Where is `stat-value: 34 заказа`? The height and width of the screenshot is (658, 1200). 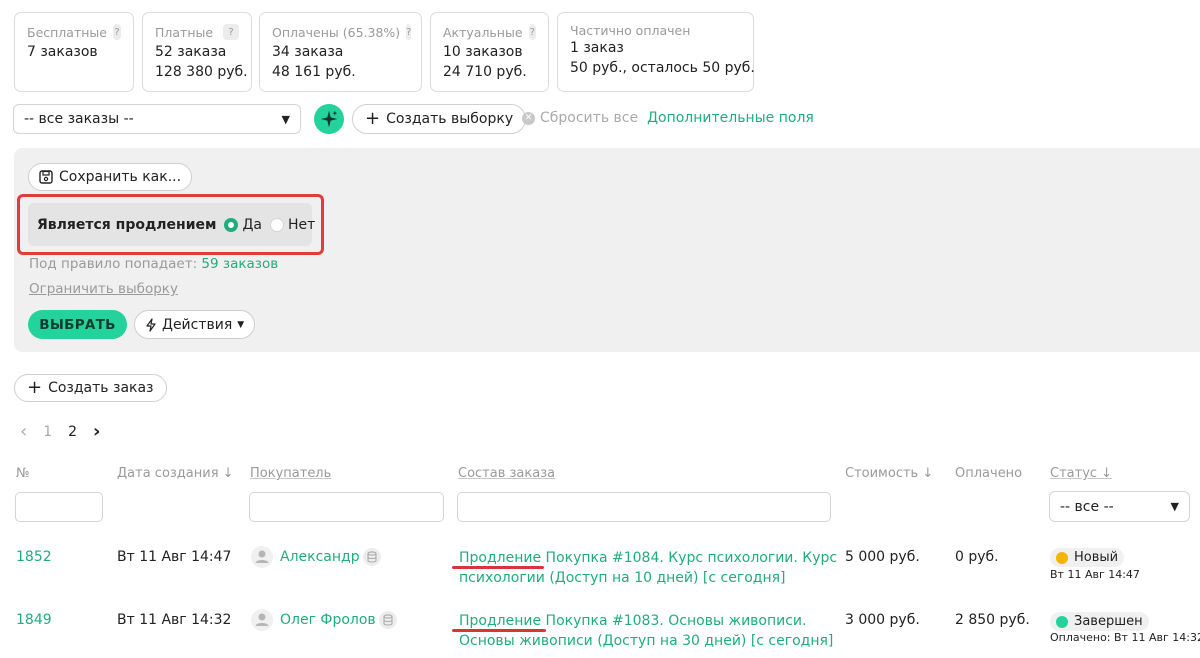 stat-value: 34 заказа is located at coordinates (308, 52).